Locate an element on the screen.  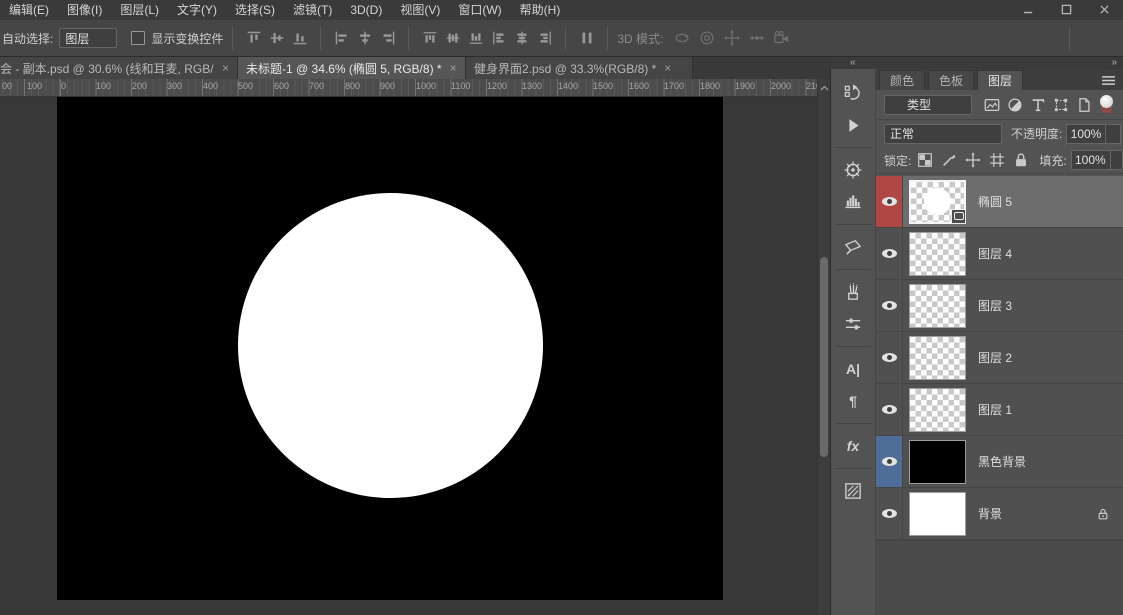
layer-row: 背景 is located at coordinates (999, 514).